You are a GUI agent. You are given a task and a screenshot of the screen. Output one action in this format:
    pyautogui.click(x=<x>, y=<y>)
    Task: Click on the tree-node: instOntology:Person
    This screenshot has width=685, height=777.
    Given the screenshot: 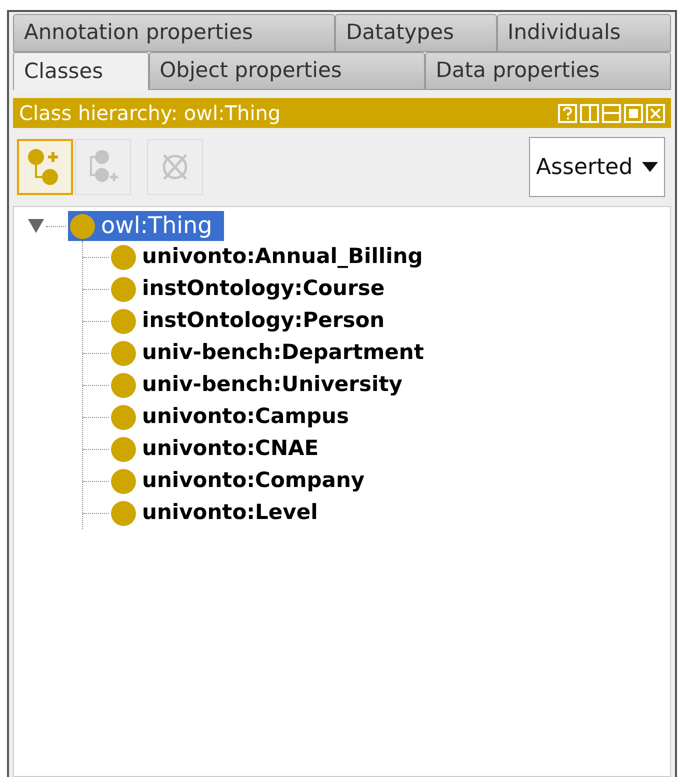 What is the action you would take?
    pyautogui.click(x=249, y=321)
    